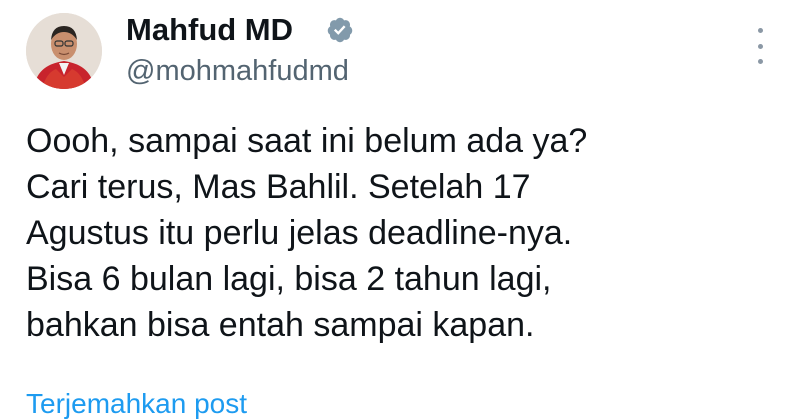 This screenshot has width=800, height=420. What do you see at coordinates (209, 30) in the screenshot?
I see `display-name: Mahfud MD` at bounding box center [209, 30].